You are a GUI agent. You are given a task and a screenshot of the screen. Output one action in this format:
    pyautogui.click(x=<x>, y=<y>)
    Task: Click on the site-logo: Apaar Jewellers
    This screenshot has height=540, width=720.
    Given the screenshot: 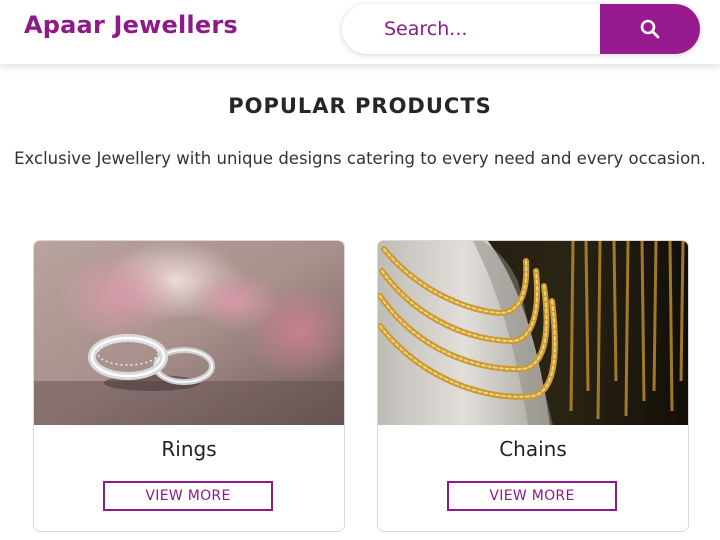 What is the action you would take?
    pyautogui.click(x=131, y=25)
    